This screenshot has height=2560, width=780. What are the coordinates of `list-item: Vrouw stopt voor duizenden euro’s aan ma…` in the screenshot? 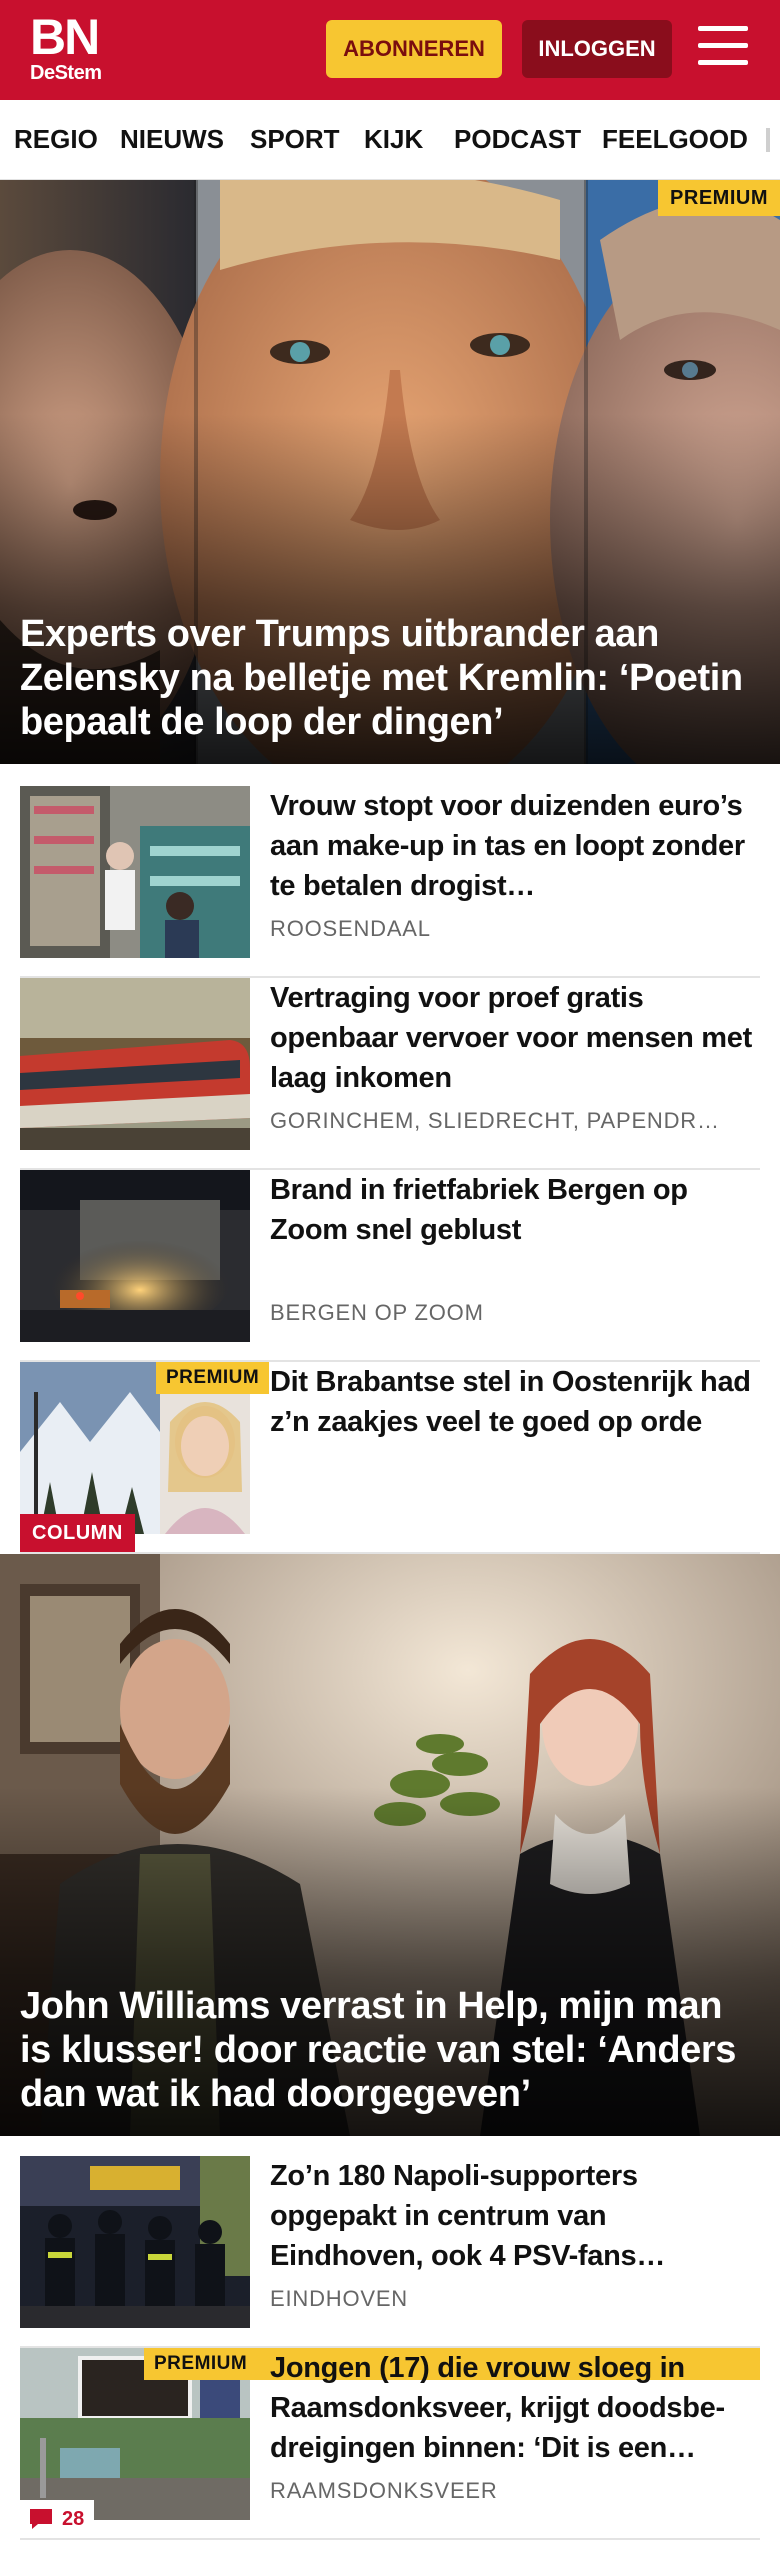 It's located at (390, 882).